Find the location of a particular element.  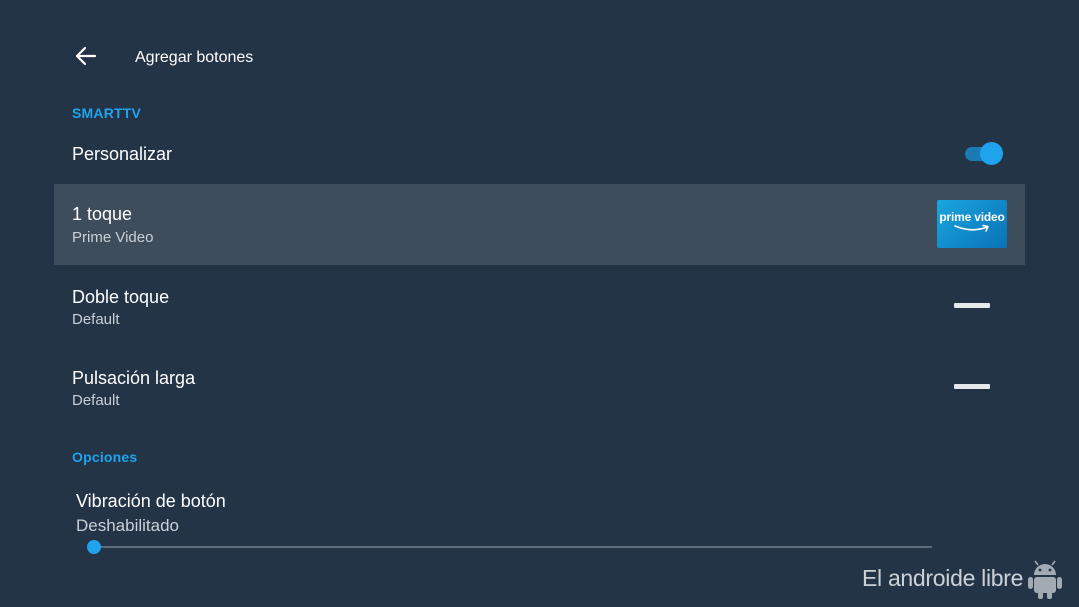

row-title: Doble toque is located at coordinates (121, 297).